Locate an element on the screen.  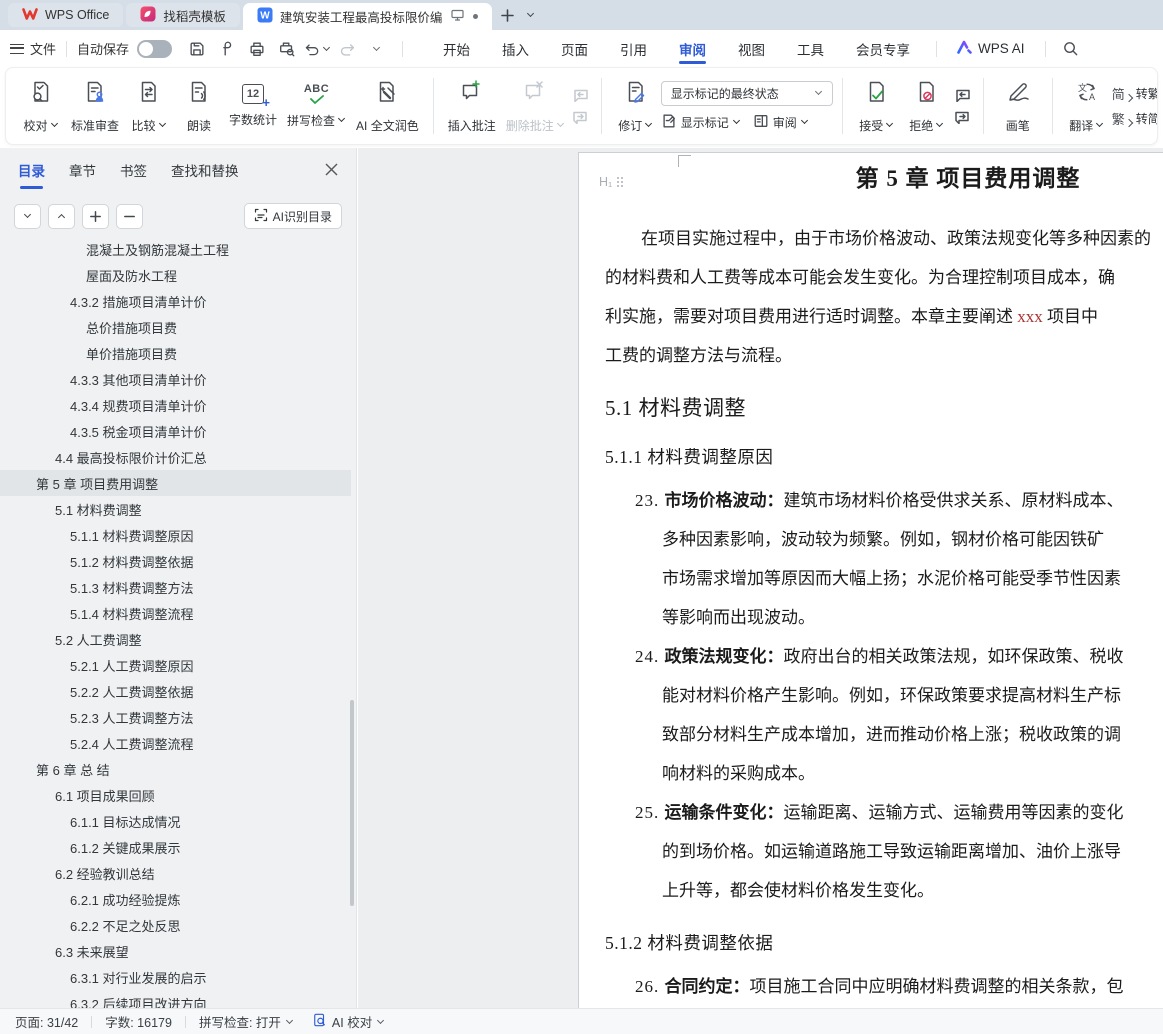
read-aloud-button: 朗读 is located at coordinates (199, 106).